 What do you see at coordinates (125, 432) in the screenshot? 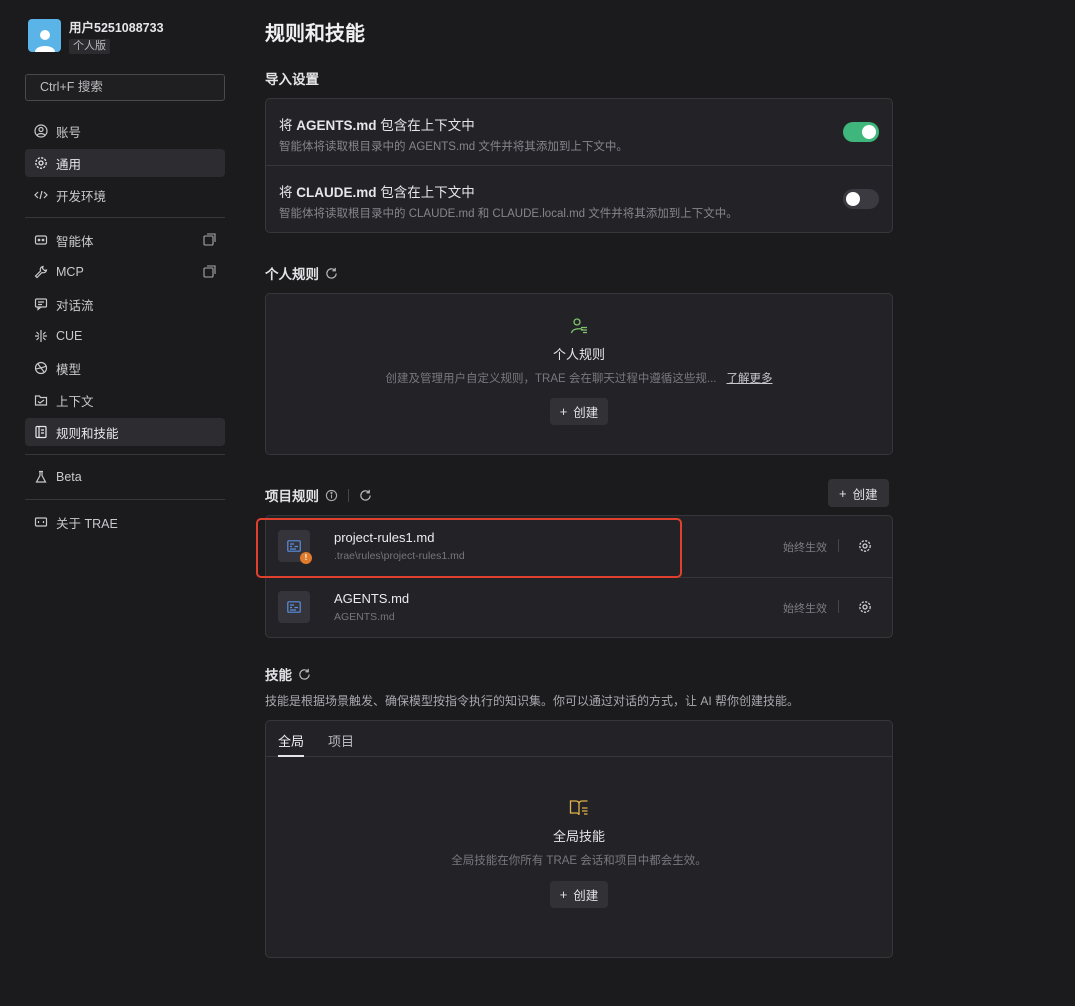
I see `sidebar-item-rules-skills: 规则和技能` at bounding box center [125, 432].